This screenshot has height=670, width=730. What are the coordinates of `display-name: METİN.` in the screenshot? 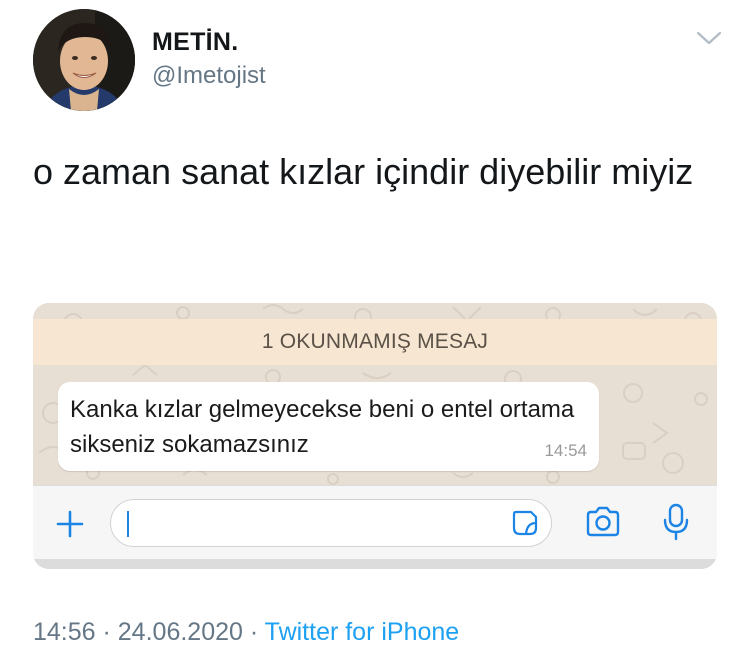 It's located at (195, 42).